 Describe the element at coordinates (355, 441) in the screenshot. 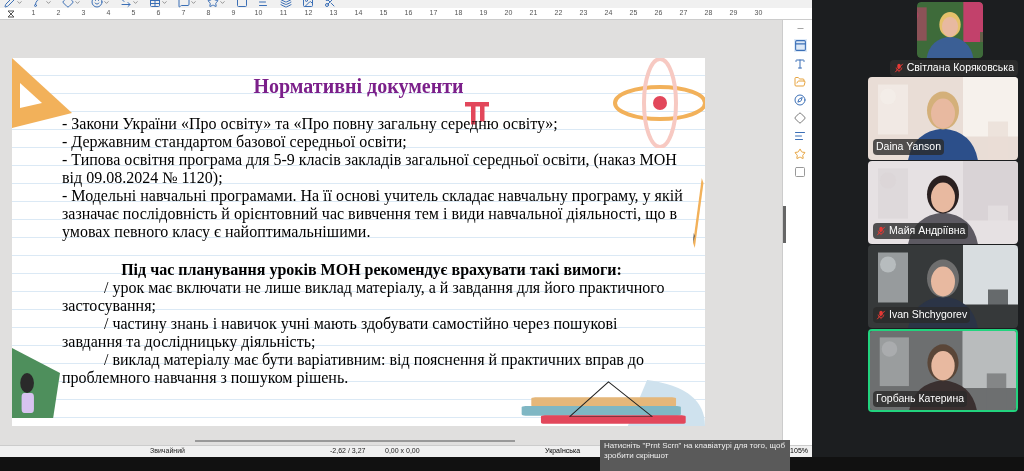

I see `horizontal-scrollbar` at that location.